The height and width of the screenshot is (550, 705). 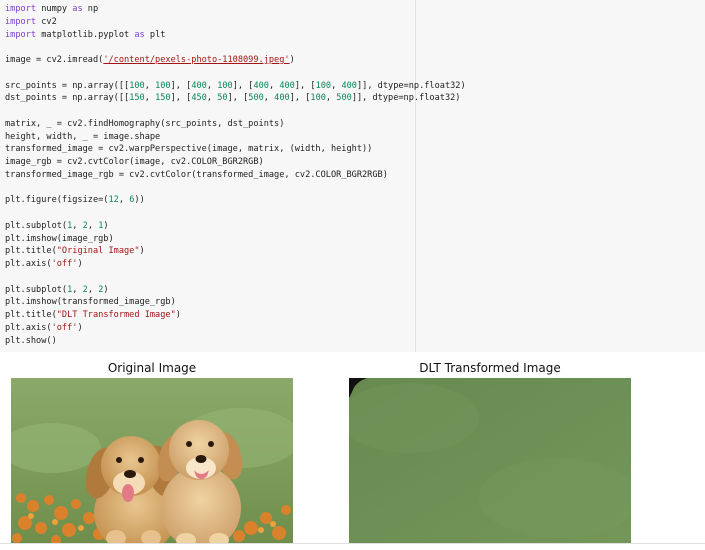 What do you see at coordinates (67, 85) in the screenshot?
I see `code-token: src_points = np.array([[` at bounding box center [67, 85].